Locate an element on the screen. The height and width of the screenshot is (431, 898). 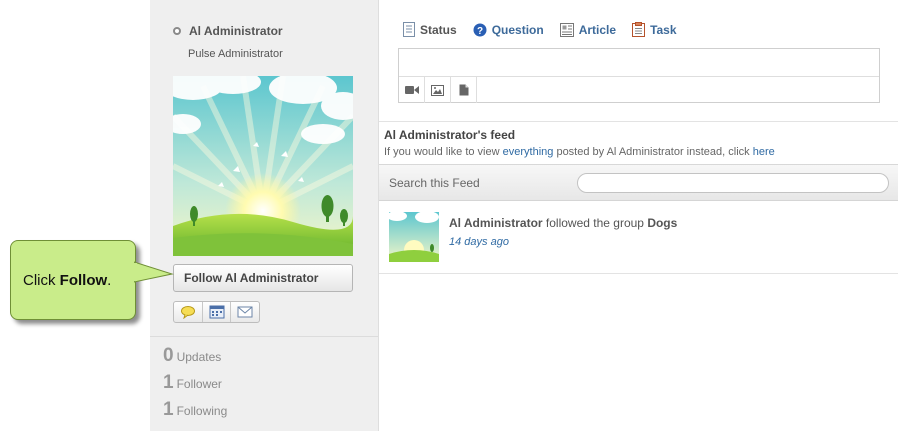
video-icon is located at coordinates (412, 90).